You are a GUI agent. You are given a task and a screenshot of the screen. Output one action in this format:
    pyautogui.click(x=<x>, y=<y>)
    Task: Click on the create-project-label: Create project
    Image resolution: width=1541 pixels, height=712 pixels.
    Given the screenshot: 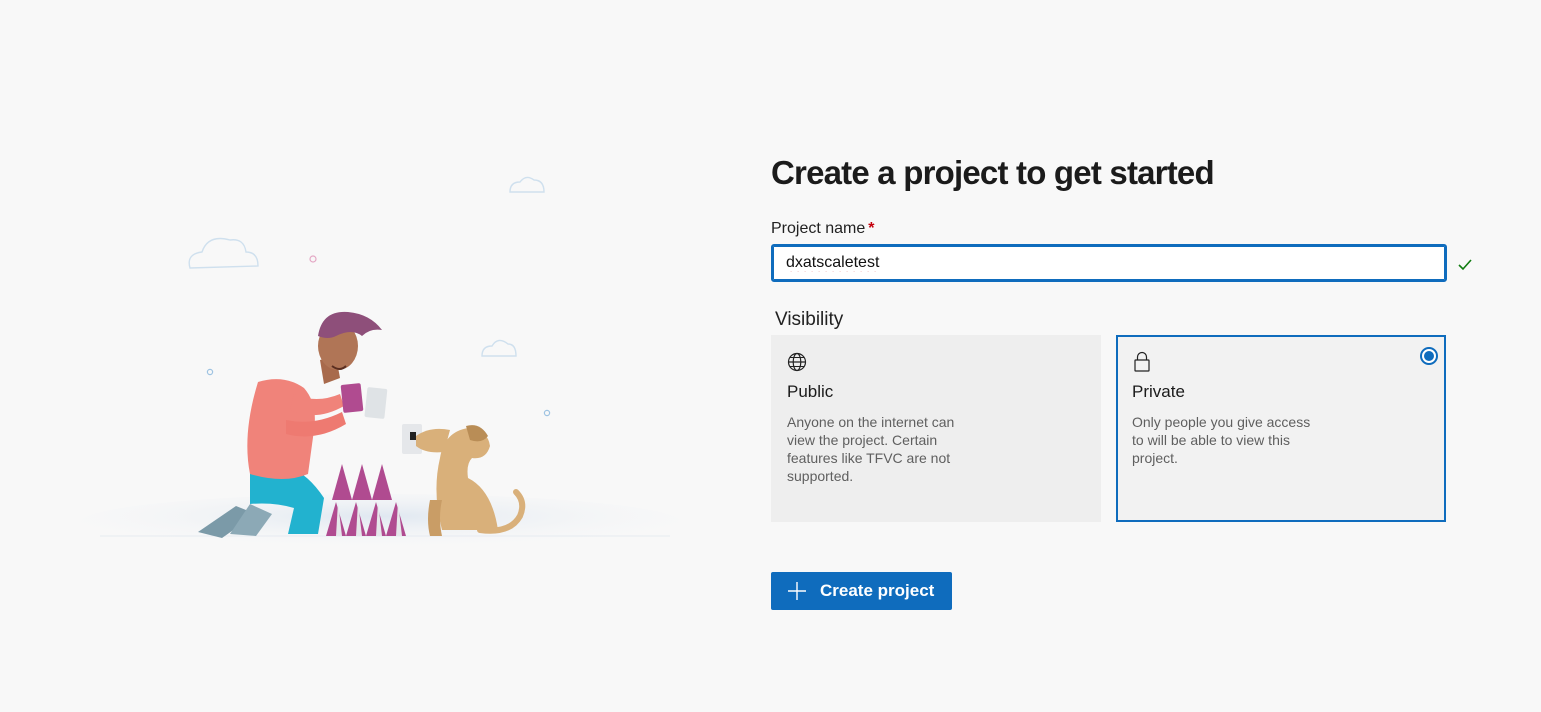 What is the action you would take?
    pyautogui.click(x=877, y=590)
    